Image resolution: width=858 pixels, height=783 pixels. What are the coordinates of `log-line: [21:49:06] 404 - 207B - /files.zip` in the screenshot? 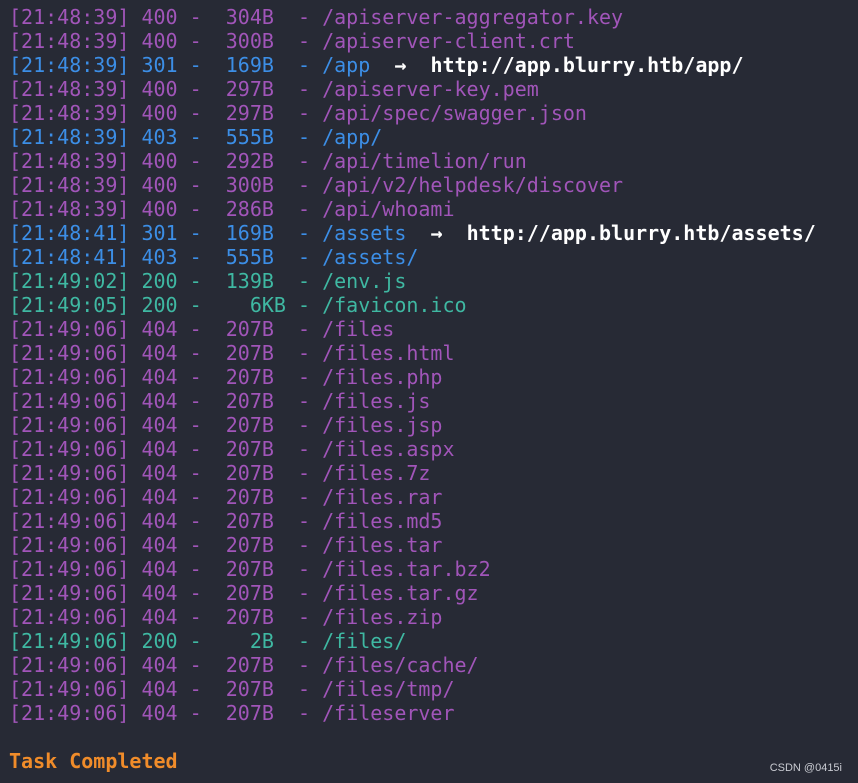 It's located at (433, 617).